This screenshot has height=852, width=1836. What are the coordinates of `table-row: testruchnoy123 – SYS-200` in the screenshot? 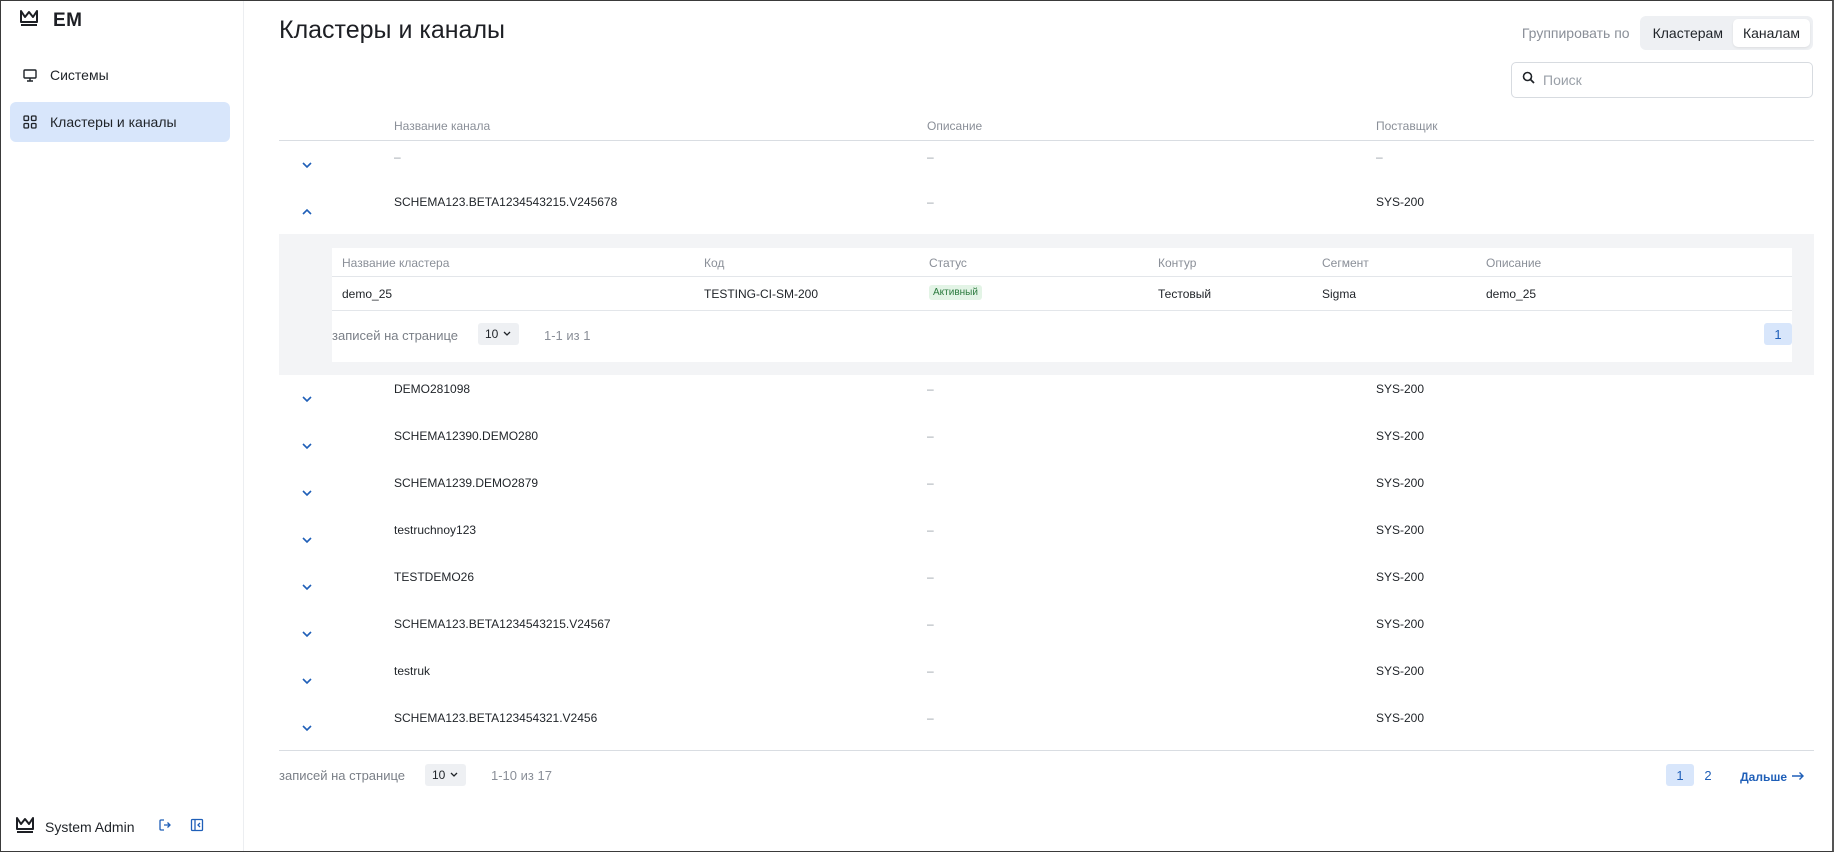 It's located at (1046, 539).